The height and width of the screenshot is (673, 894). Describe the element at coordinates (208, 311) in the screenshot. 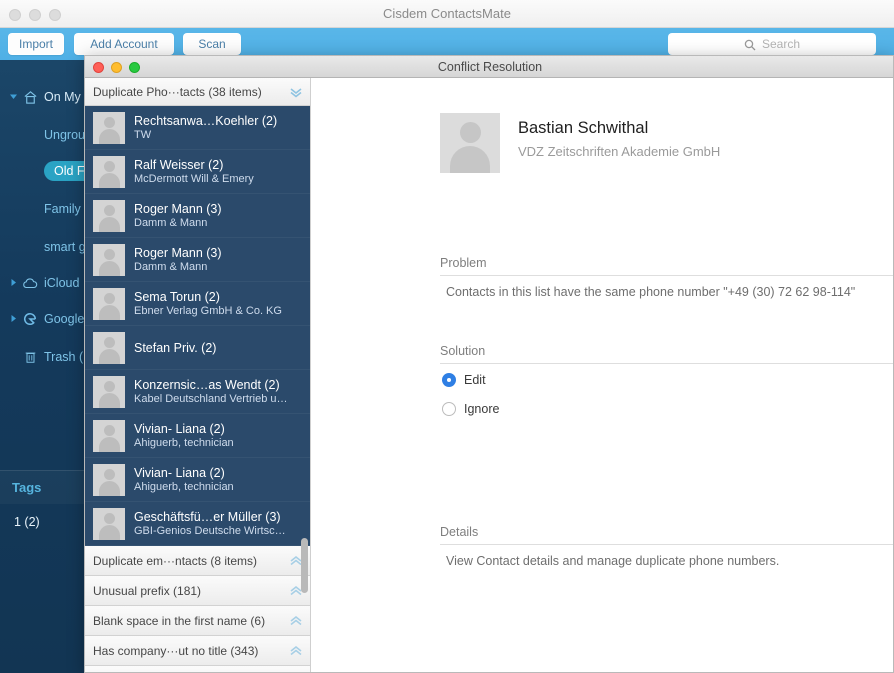

I see `contact-org: Ebner Verlag GmbH & Co. KG` at that location.